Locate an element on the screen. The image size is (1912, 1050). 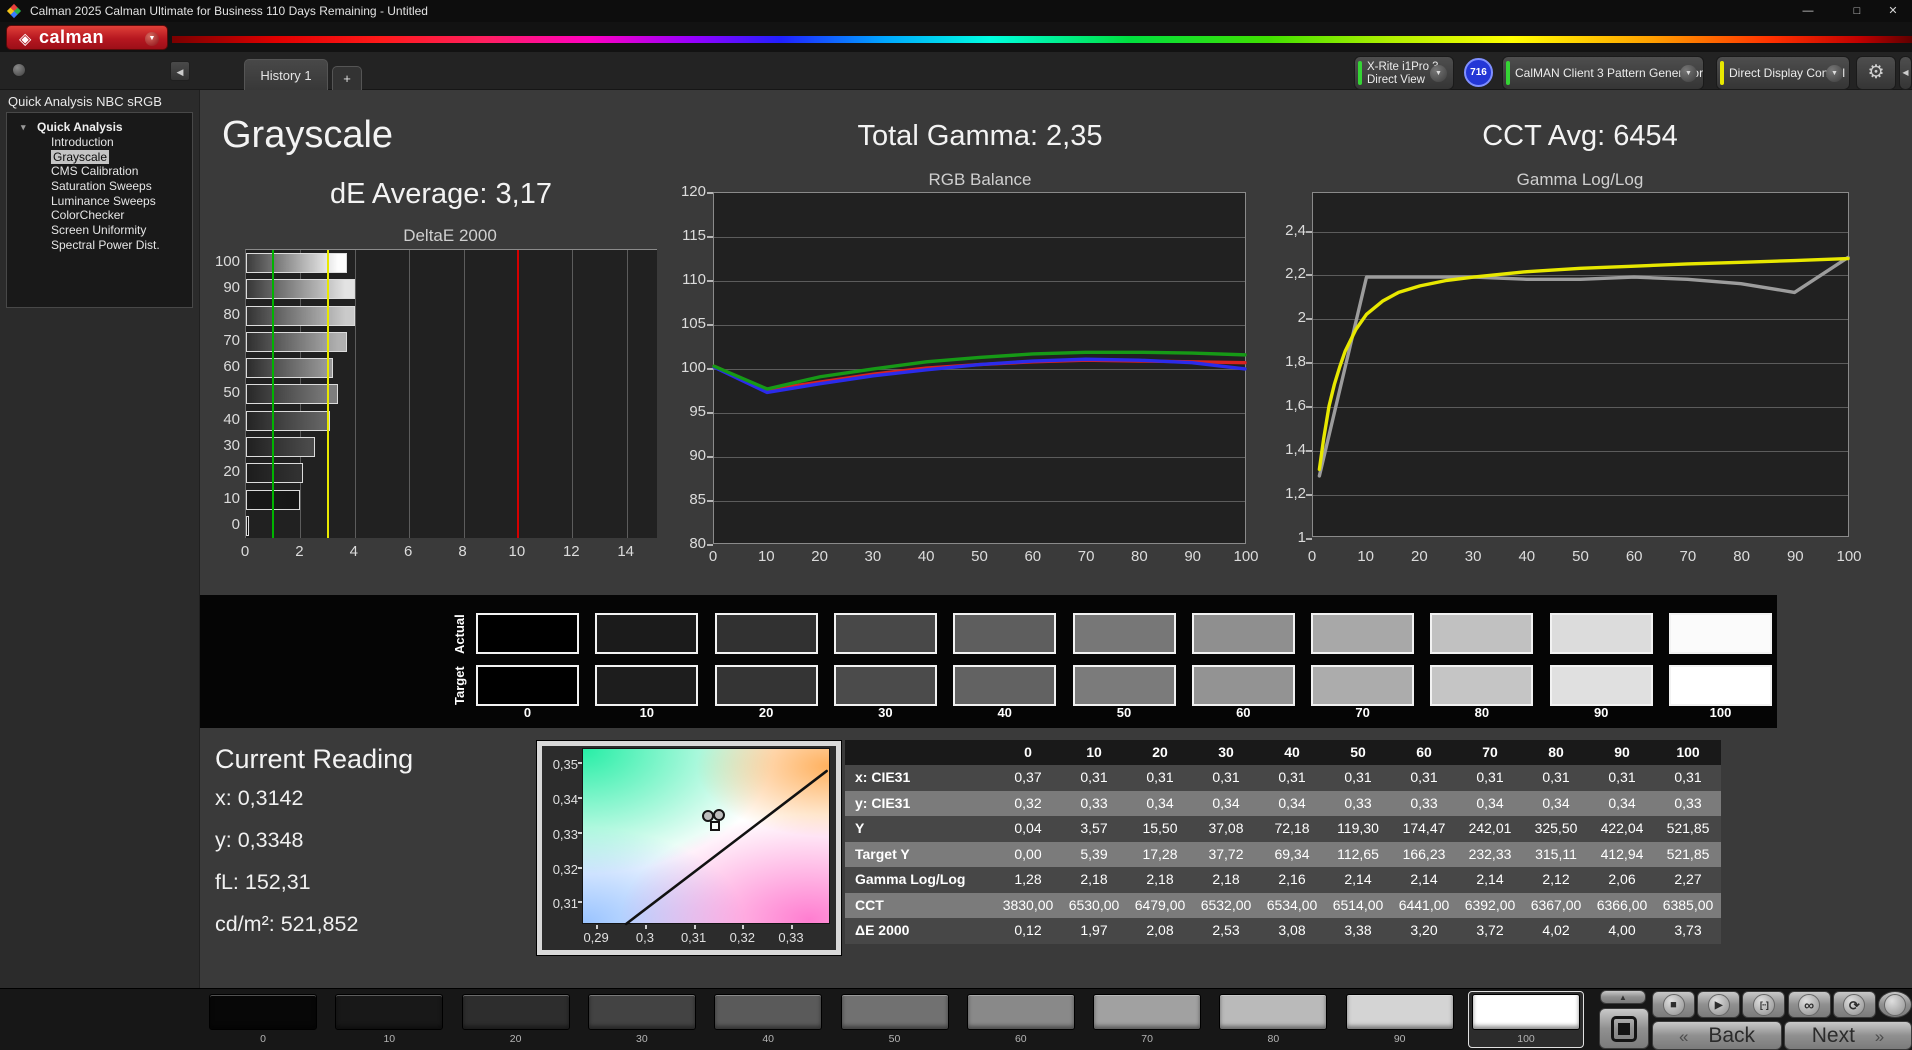
grayscale-swatch-band: Actual Target 0 10 20 30 40 50 60 70 80 90 100 is located at coordinates (988, 661).